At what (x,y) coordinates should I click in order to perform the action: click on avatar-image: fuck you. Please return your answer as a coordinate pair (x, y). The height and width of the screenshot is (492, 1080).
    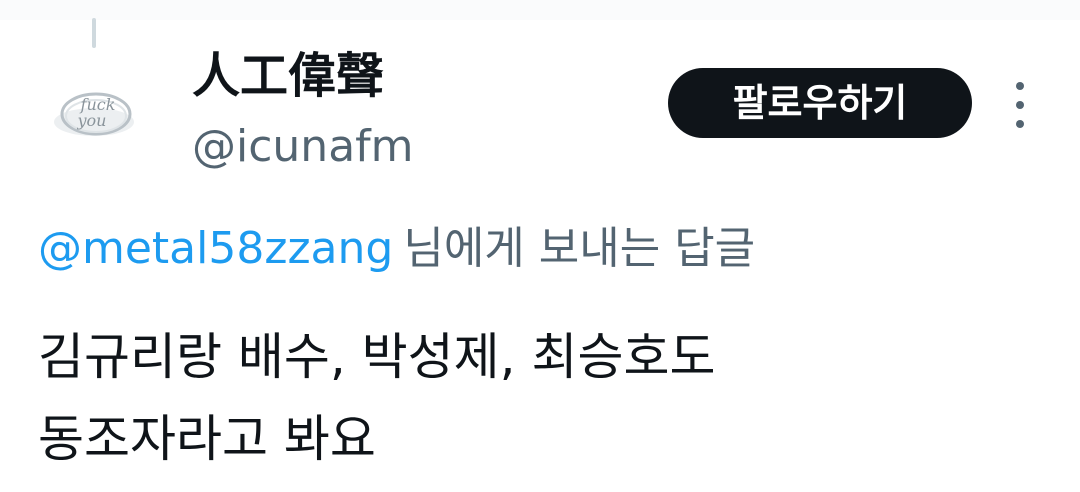
    Looking at the image, I should click on (94, 114).